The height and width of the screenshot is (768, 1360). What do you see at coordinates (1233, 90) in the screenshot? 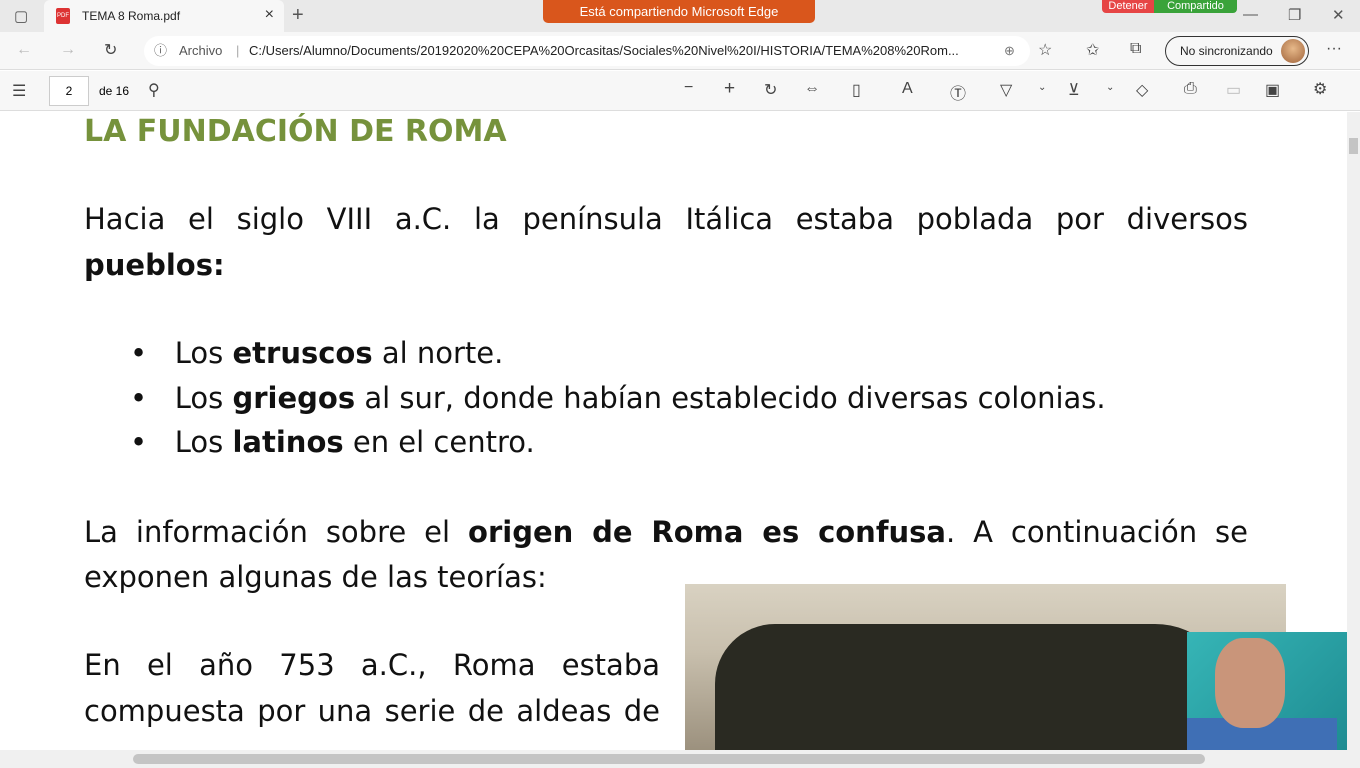
I see `save-icon: ▭` at bounding box center [1233, 90].